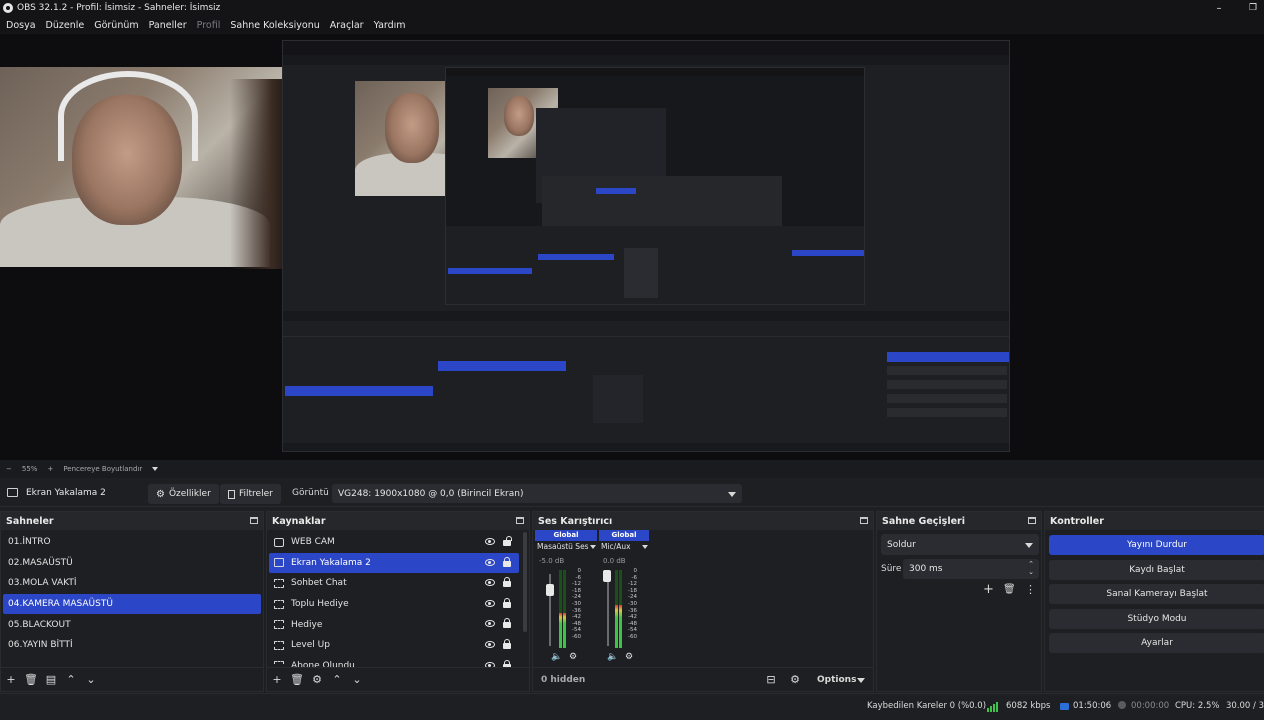 The height and width of the screenshot is (720, 1264). I want to click on transitions-title: Sahne Geçişleri, so click(923, 521).